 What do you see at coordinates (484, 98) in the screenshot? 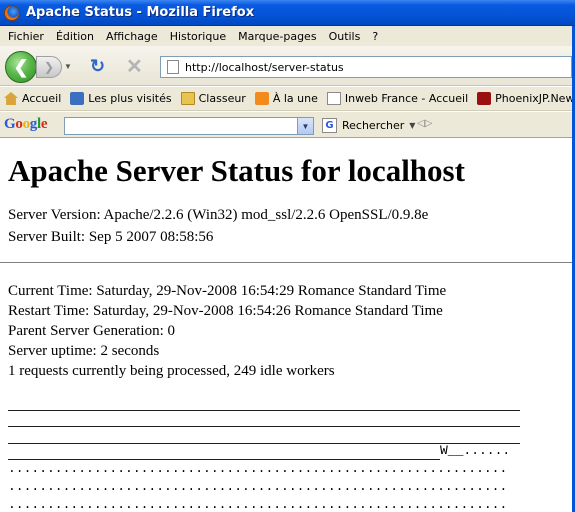
I see `phoenixjp-icon` at bounding box center [484, 98].